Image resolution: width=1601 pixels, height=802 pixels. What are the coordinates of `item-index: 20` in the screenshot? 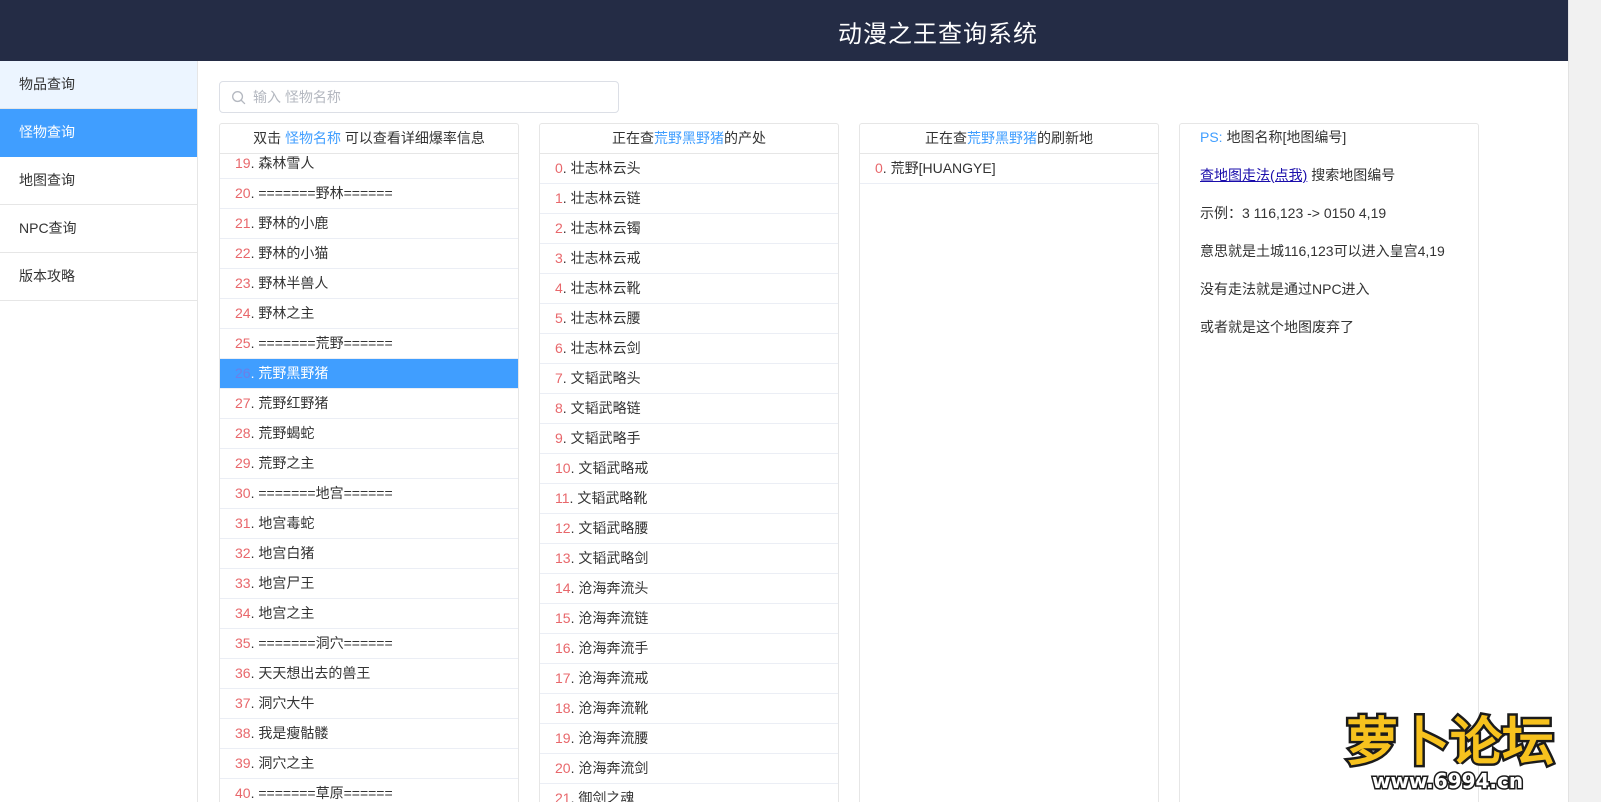 It's located at (563, 768).